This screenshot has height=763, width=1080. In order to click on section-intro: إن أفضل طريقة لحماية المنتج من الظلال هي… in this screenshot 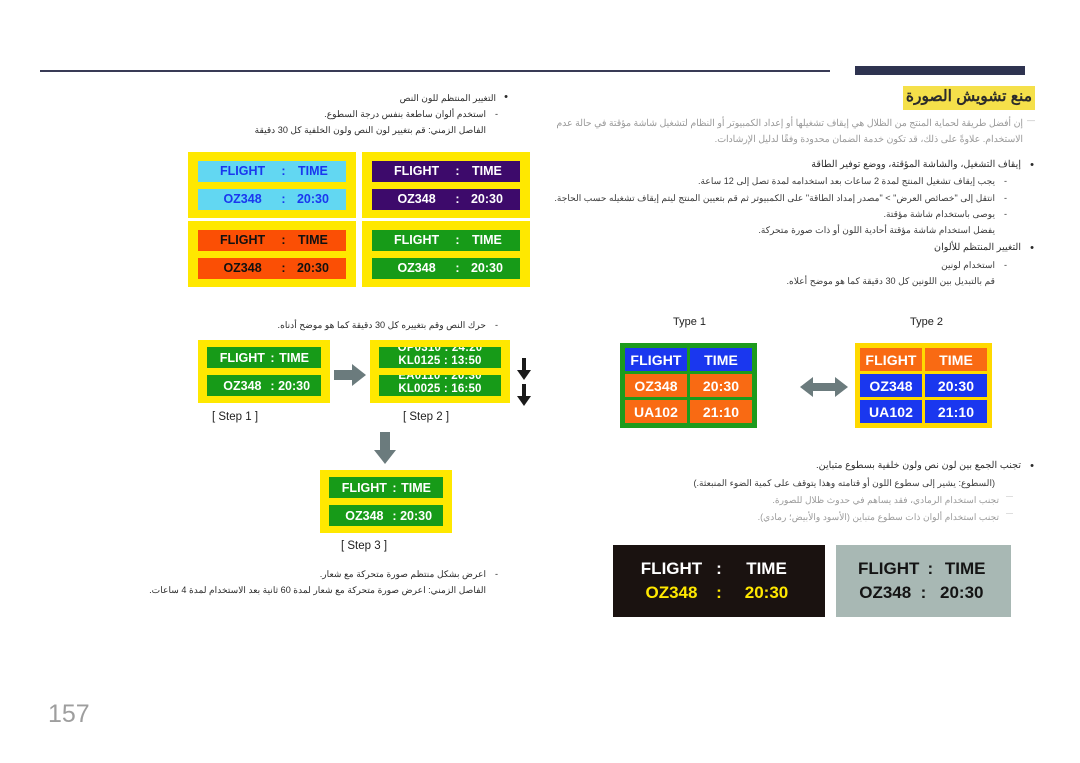, I will do `click(777, 131)`.